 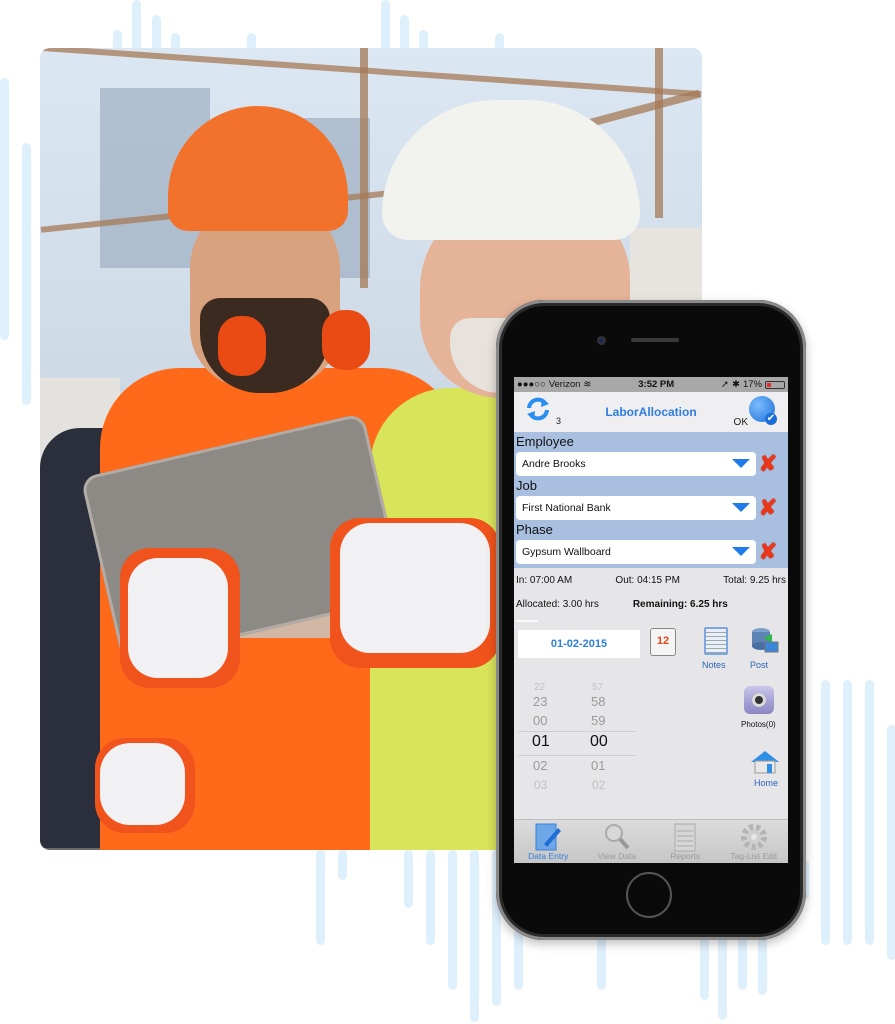 What do you see at coordinates (541, 785) in the screenshot?
I see `picker-hour: 03` at bounding box center [541, 785].